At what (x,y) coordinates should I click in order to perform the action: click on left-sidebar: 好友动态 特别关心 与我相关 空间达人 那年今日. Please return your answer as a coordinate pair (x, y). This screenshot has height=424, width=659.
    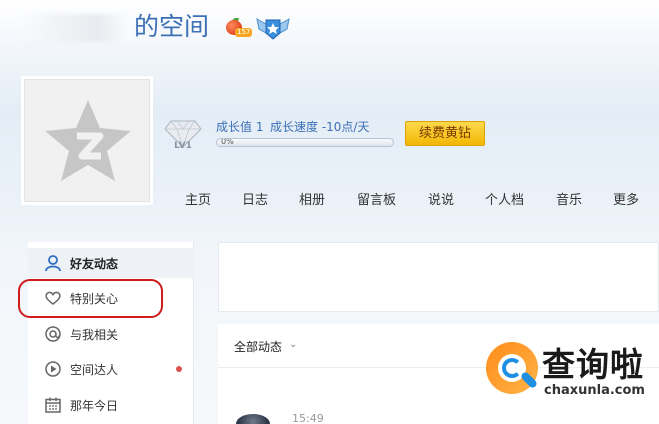
    Looking at the image, I should click on (111, 333).